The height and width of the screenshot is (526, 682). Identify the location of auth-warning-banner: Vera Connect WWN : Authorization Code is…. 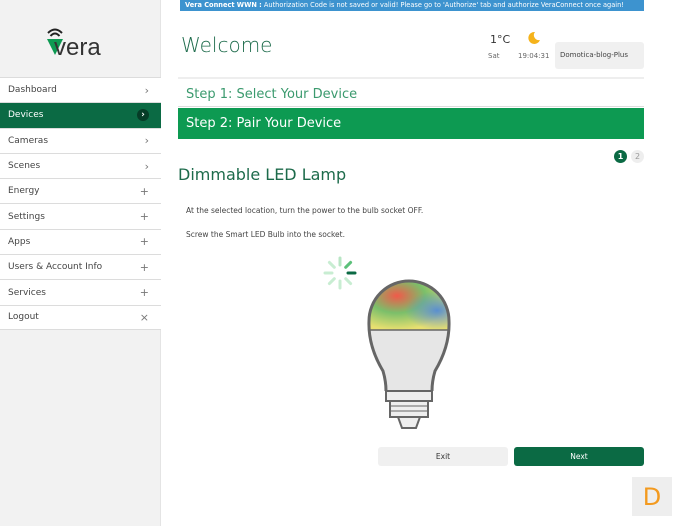
(412, 5).